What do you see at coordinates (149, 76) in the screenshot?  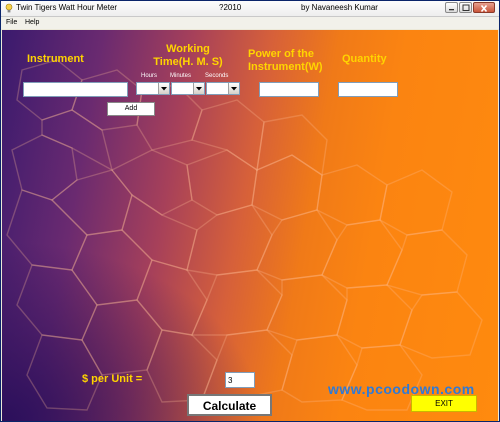 I see `hours-label: Hours` at bounding box center [149, 76].